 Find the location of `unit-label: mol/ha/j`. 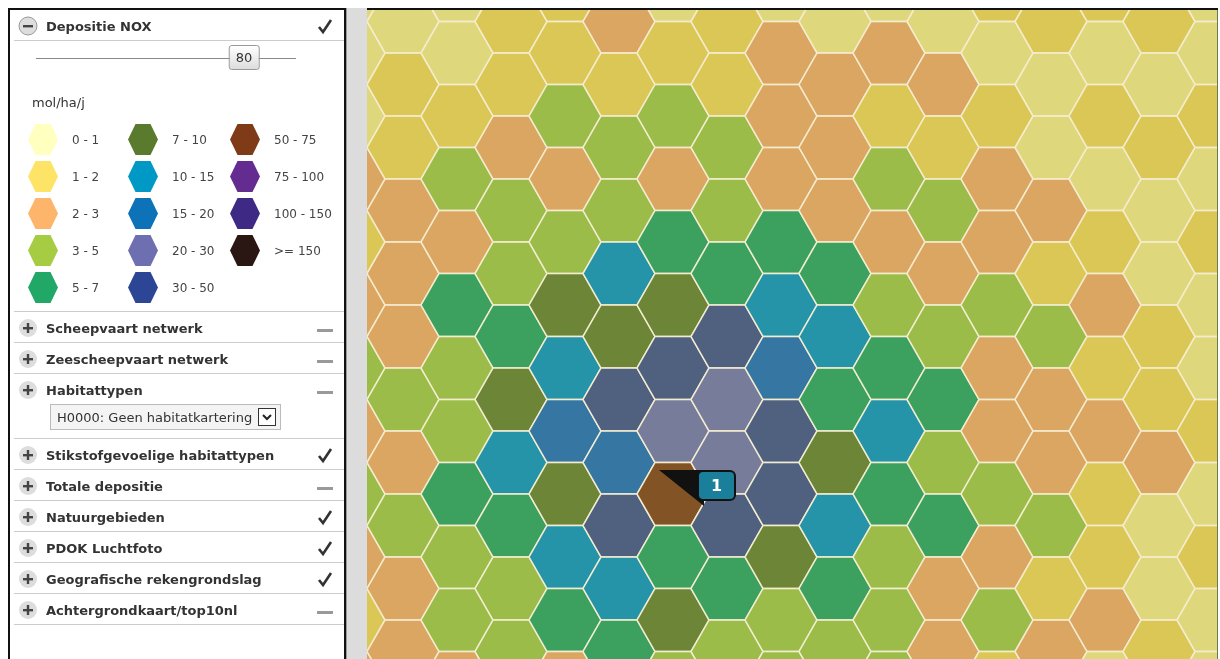

unit-label: mol/ha/j is located at coordinates (58, 102).